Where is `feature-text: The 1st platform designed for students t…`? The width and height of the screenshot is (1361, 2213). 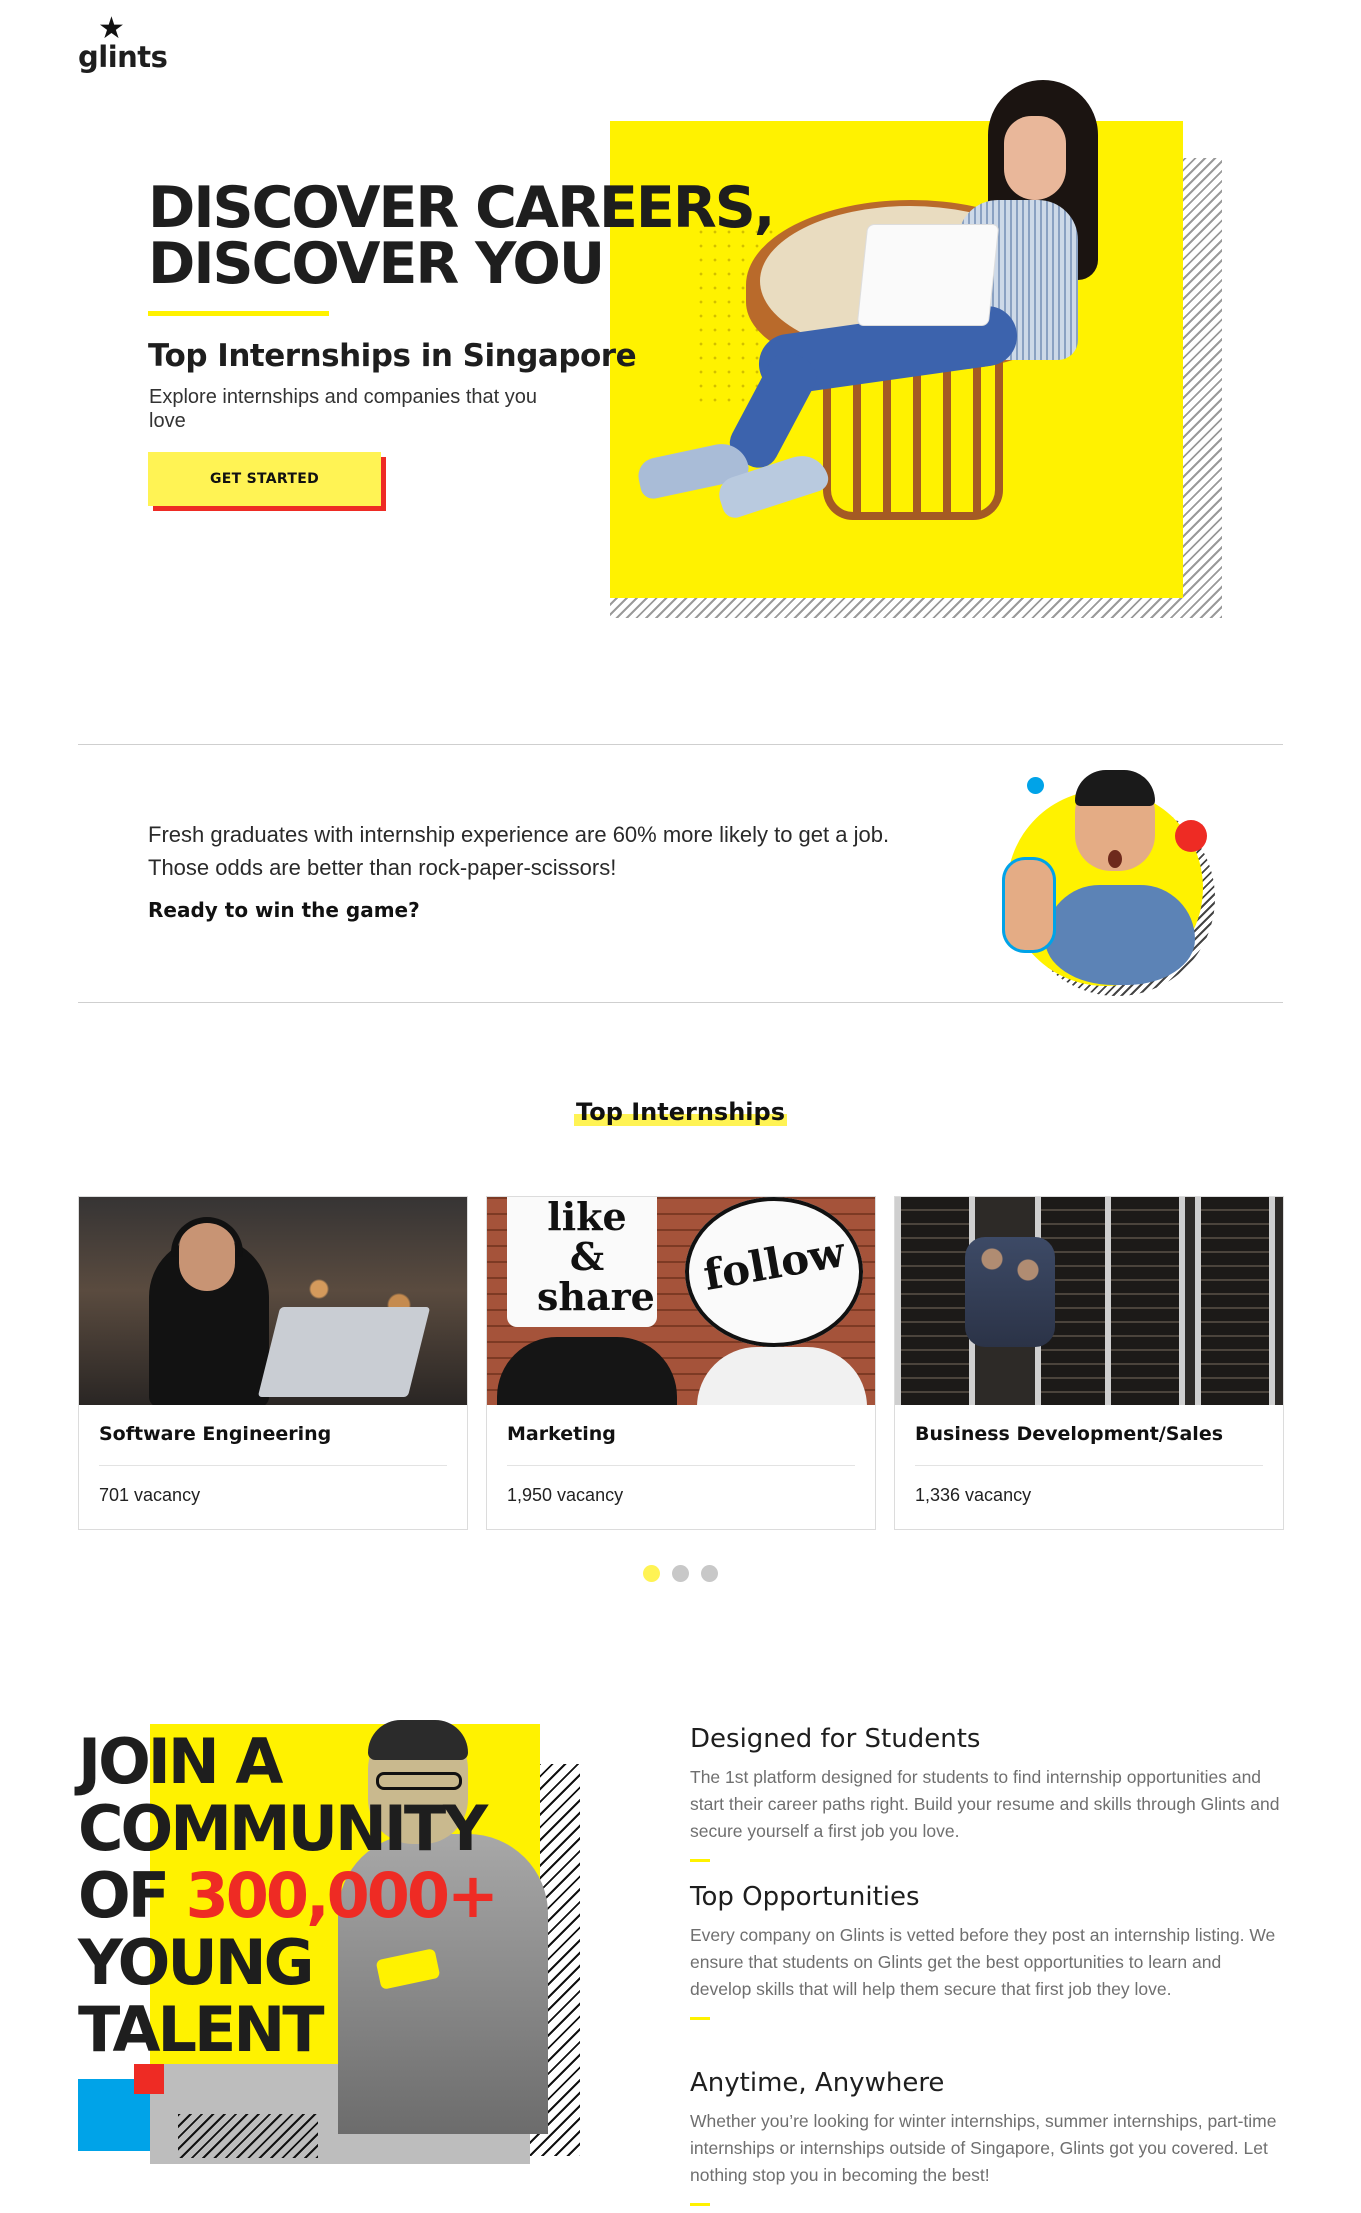 feature-text: The 1st platform designed for students t… is located at coordinates (985, 1804).